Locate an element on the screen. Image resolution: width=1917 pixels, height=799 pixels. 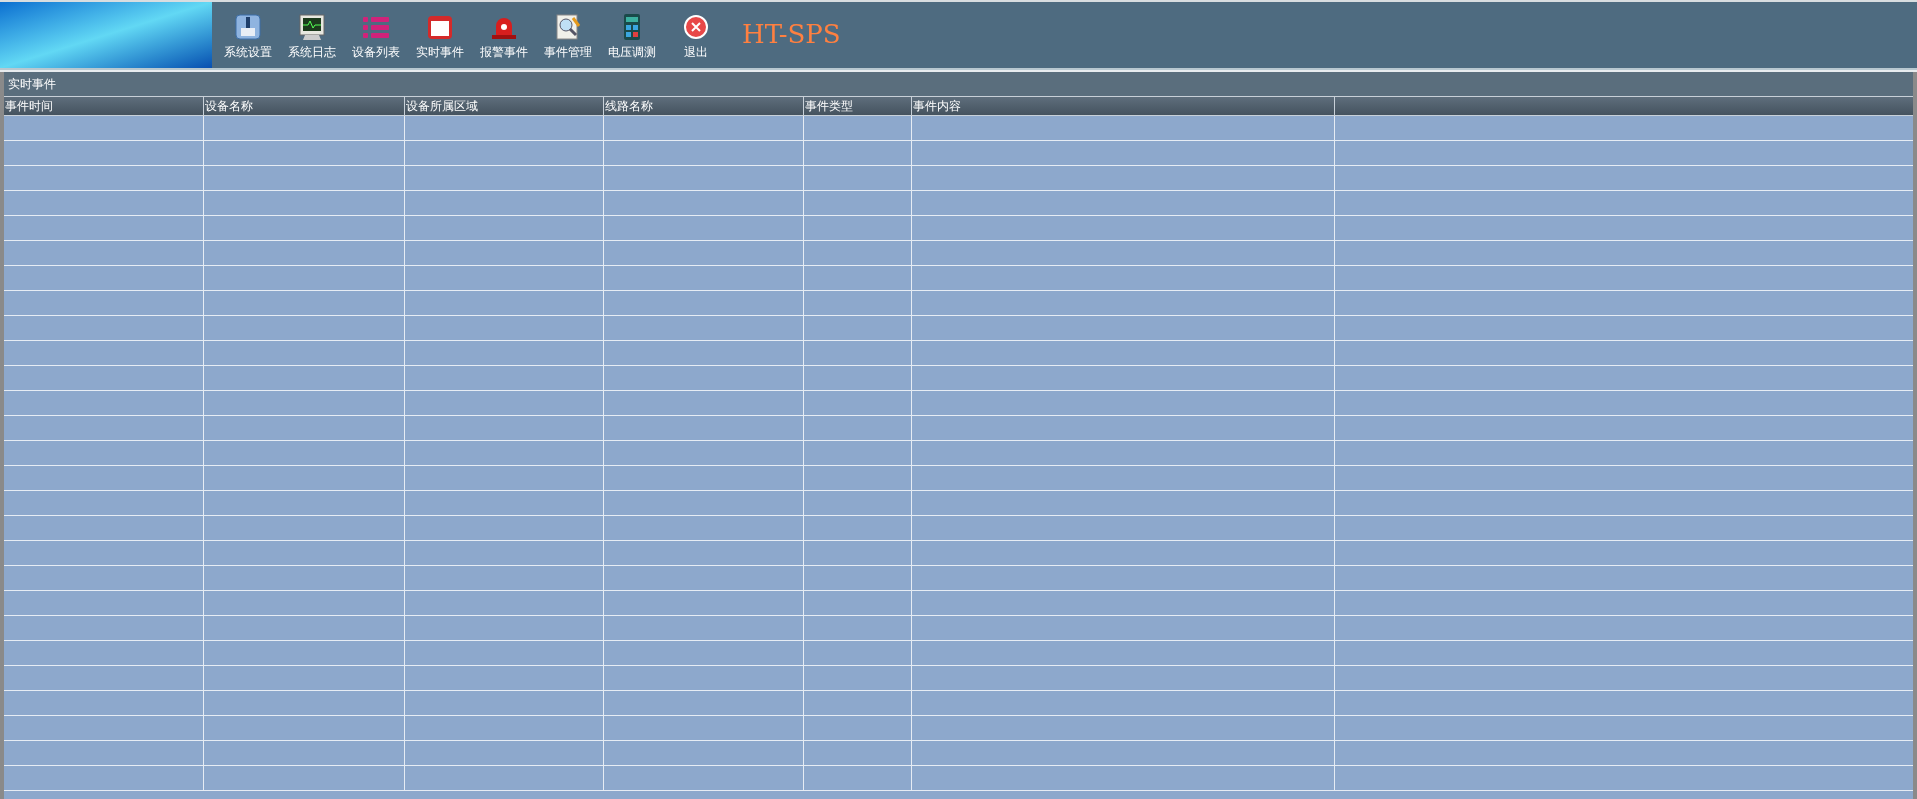
column-header: 事件类型 is located at coordinates (858, 106).